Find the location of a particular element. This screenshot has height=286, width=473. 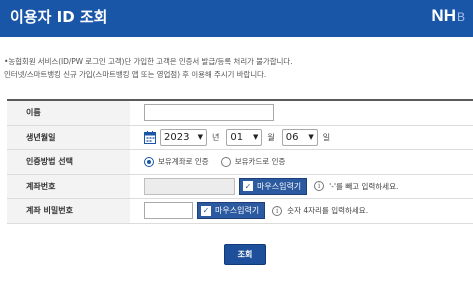

radio-card-auth-label: 보유카드로 인증 is located at coordinates (260, 161).